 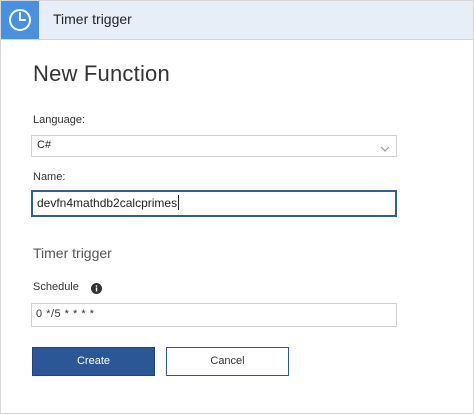 What do you see at coordinates (214, 315) in the screenshot?
I see `schedule-field: 0 */5 * * * *` at bounding box center [214, 315].